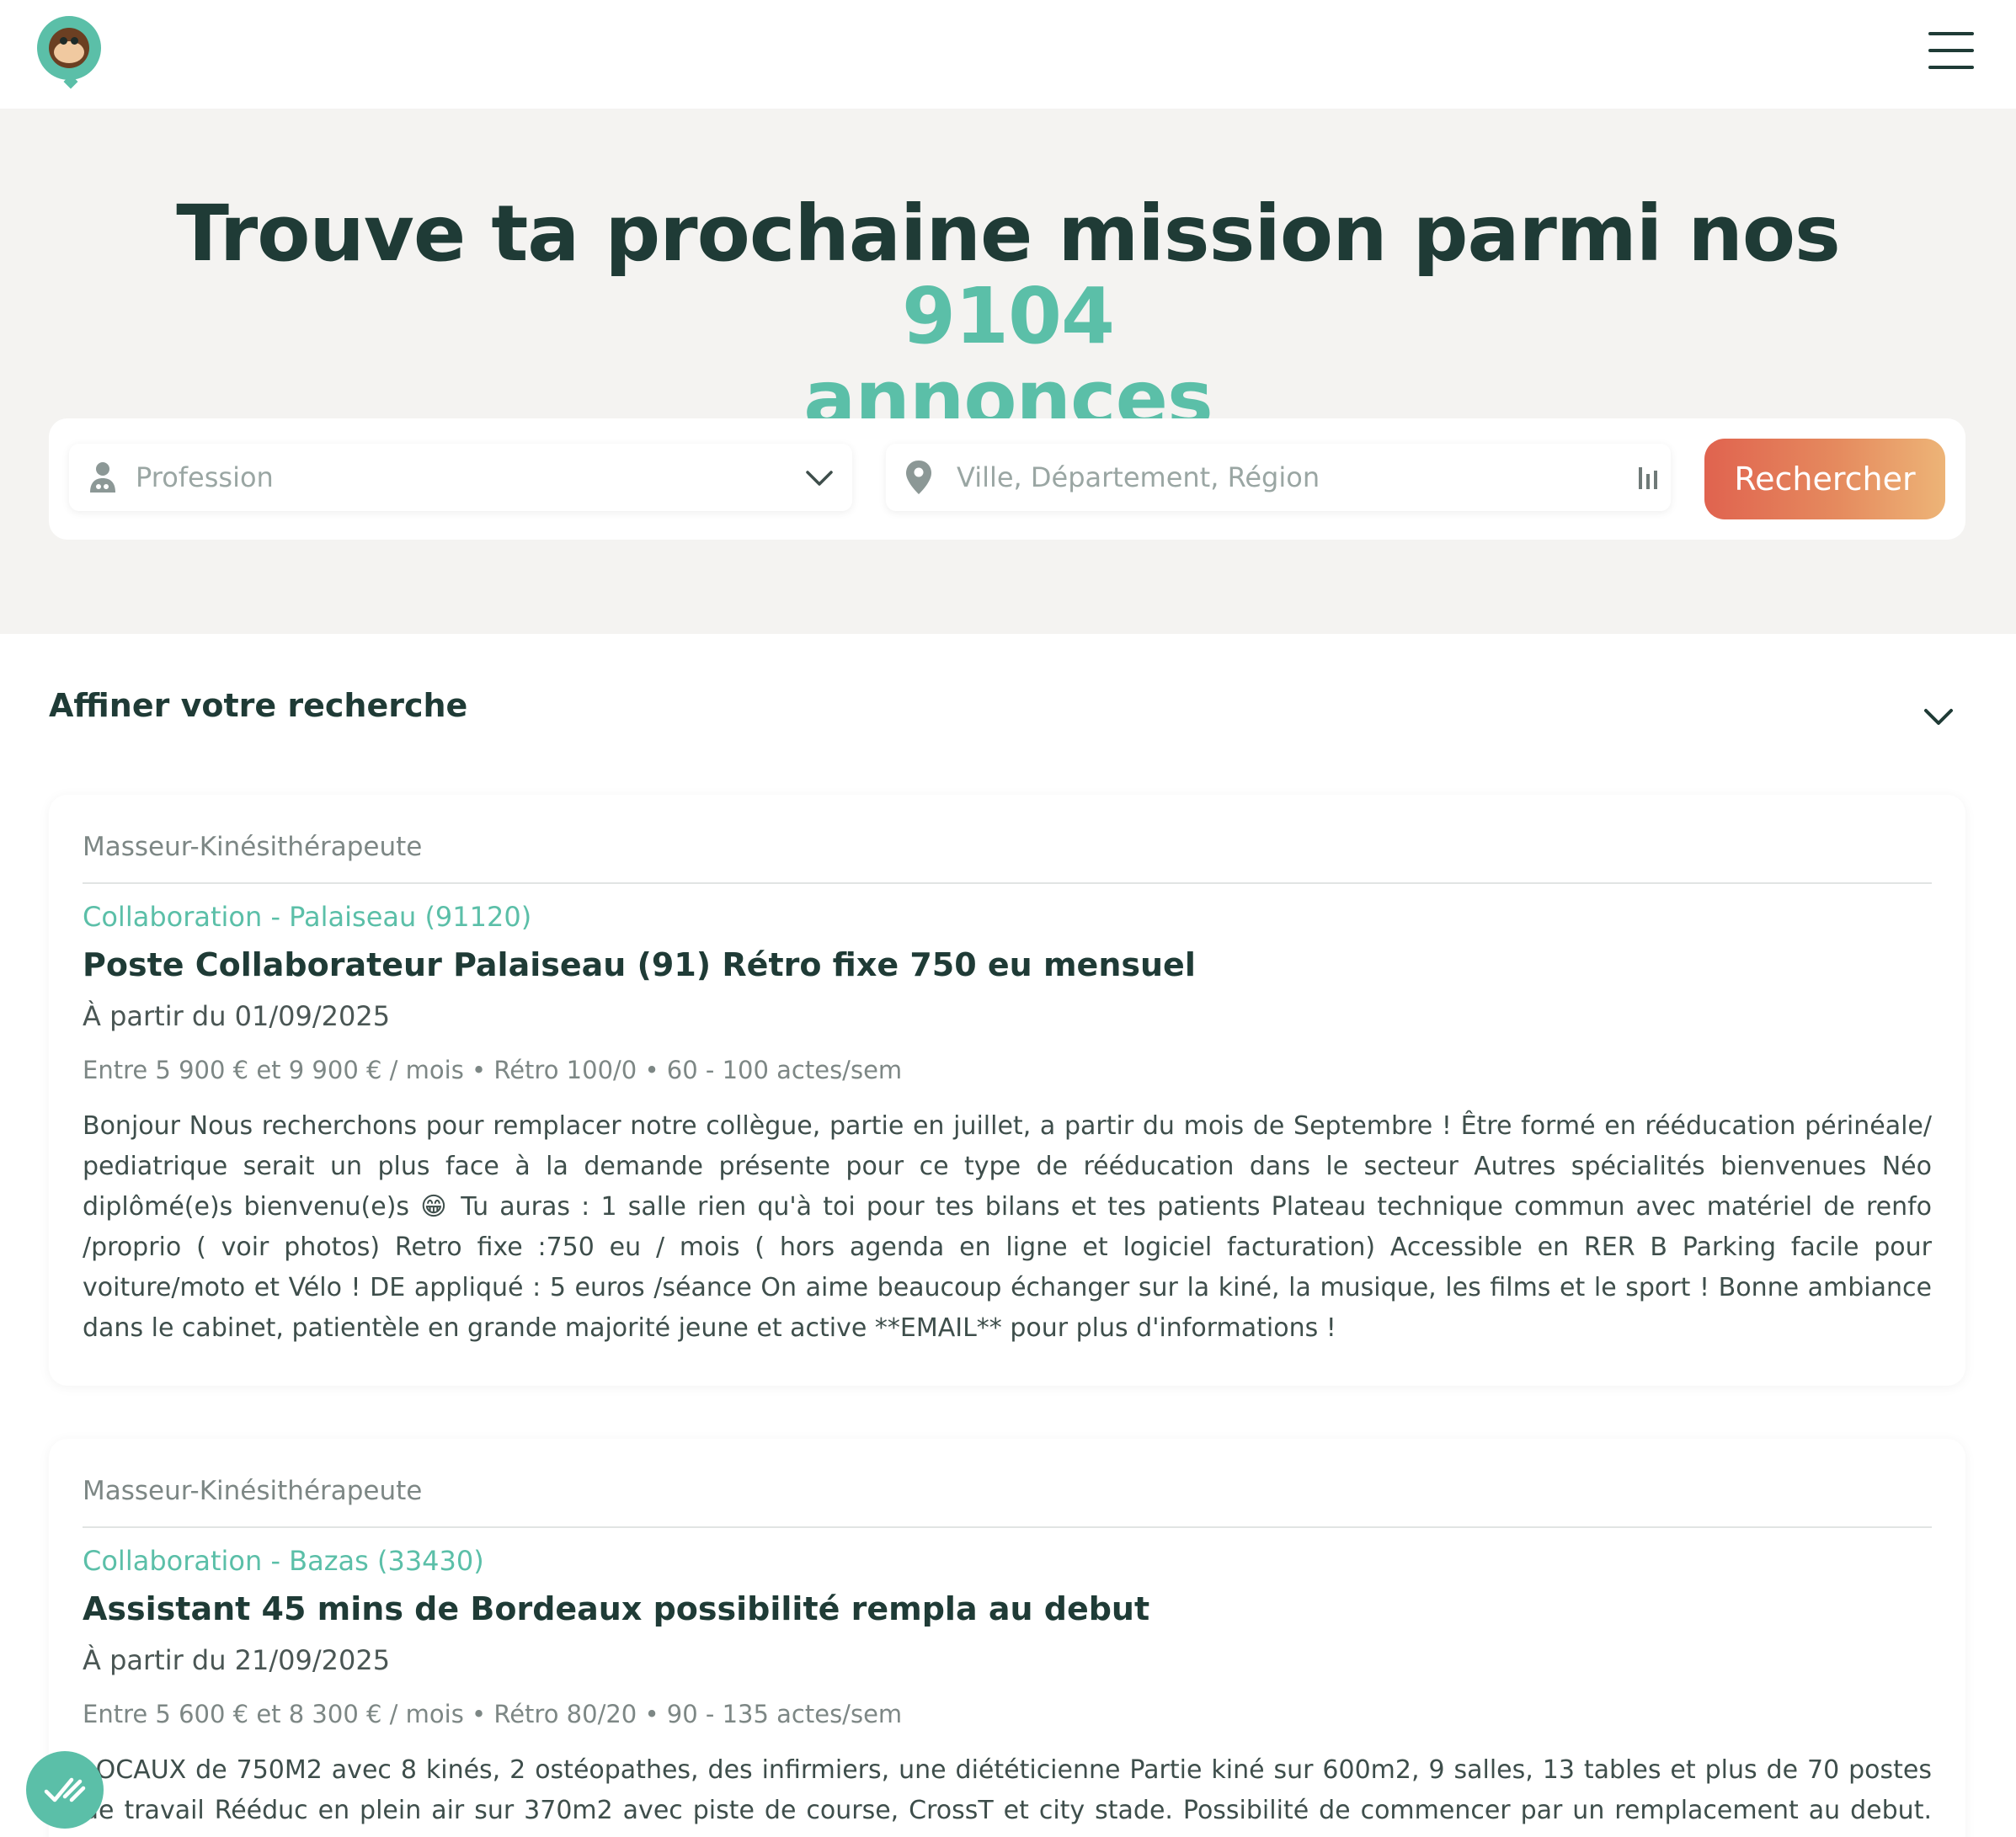 This screenshot has height=1837, width=2016. What do you see at coordinates (237, 1660) in the screenshot?
I see `listing-start-date: À partir du 21/09/2025` at bounding box center [237, 1660].